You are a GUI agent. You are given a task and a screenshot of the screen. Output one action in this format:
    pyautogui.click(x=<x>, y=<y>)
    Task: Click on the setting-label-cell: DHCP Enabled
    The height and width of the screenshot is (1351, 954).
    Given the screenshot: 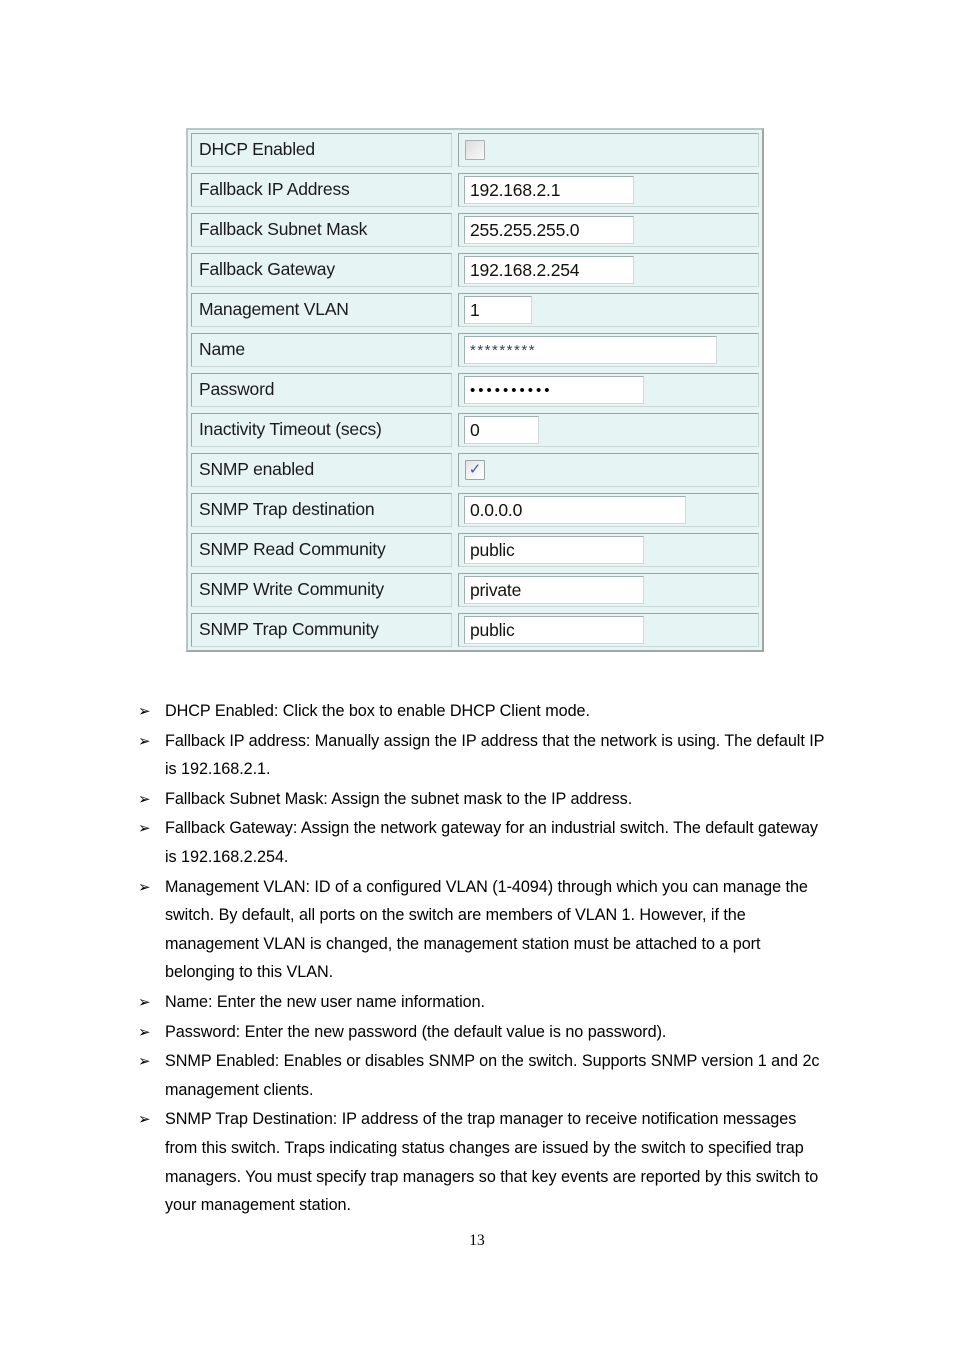 What is the action you would take?
    pyautogui.click(x=321, y=150)
    